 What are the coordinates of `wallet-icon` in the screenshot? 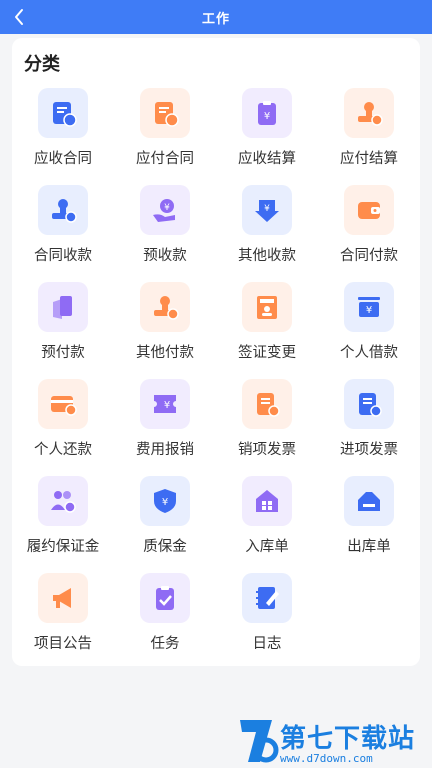 It's located at (369, 210).